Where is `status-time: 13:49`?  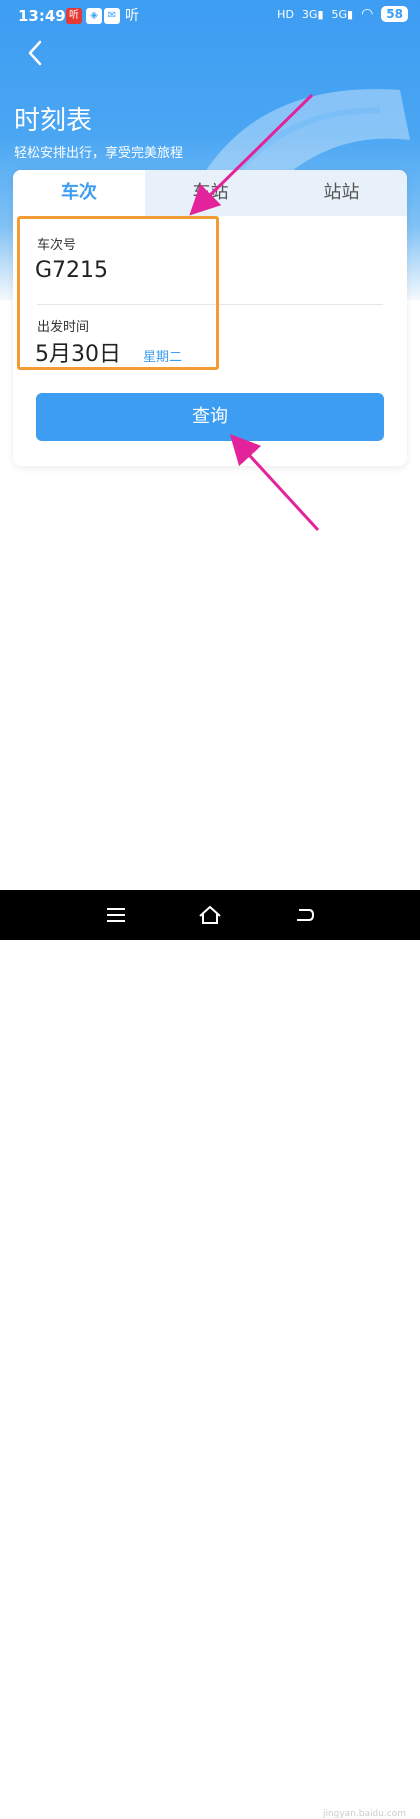 status-time: 13:49 is located at coordinates (42, 16).